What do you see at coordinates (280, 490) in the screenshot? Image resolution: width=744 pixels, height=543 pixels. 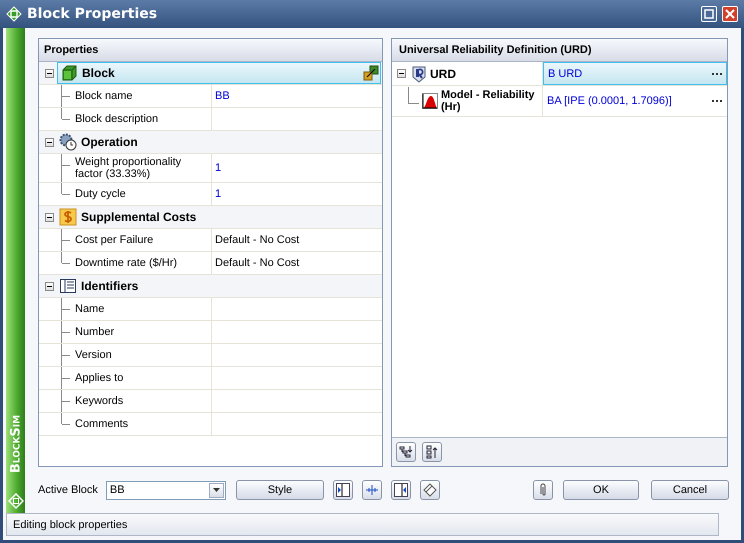 I see `style-button: Style` at bounding box center [280, 490].